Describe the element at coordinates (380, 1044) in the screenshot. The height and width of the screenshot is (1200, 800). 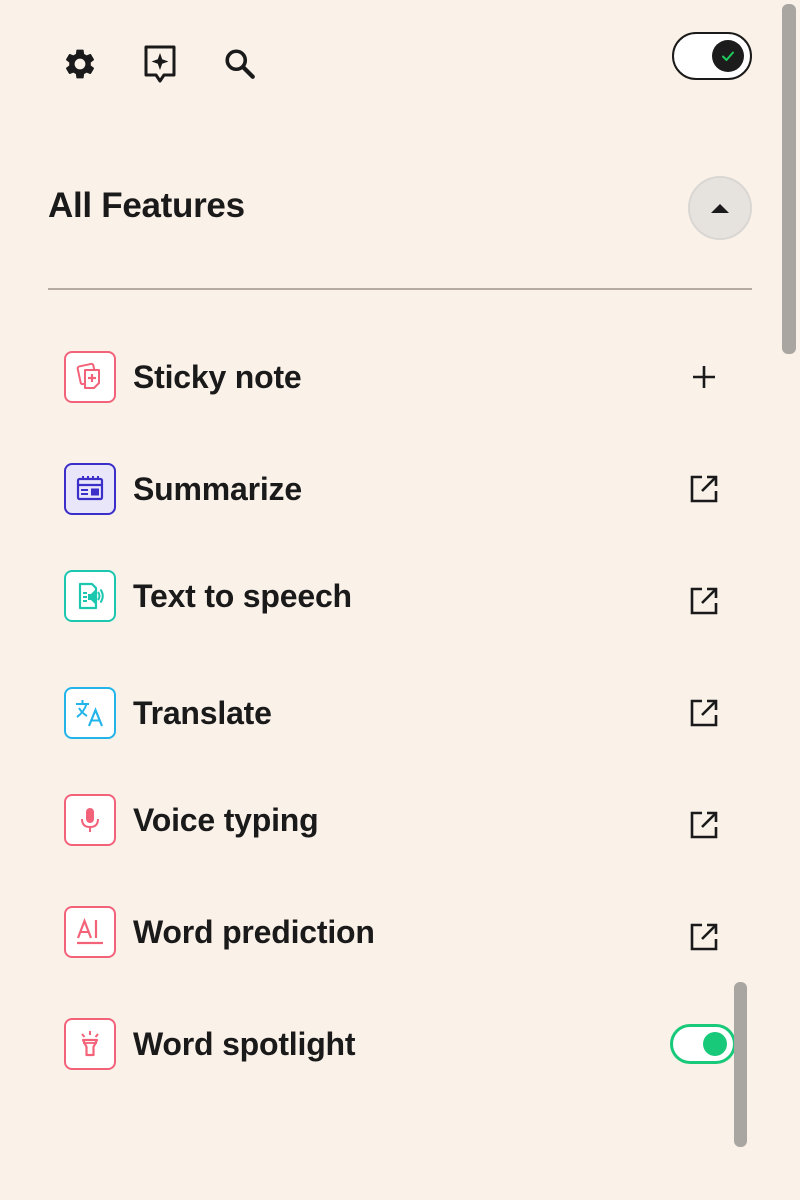
I see `feature-row-word-spotlight: Word spotlight` at that location.